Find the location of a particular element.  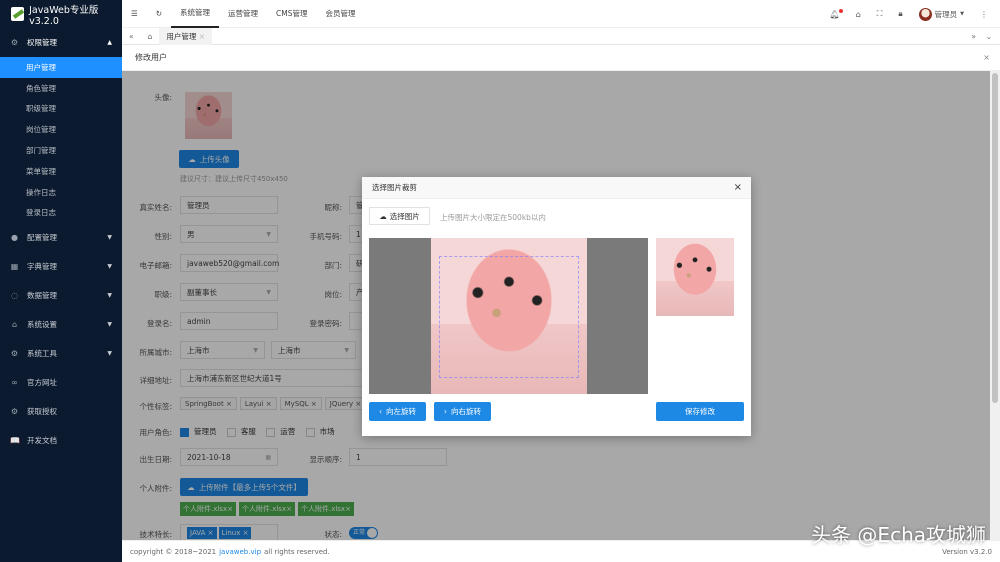

link-icon: ∞ is located at coordinates (14, 383).